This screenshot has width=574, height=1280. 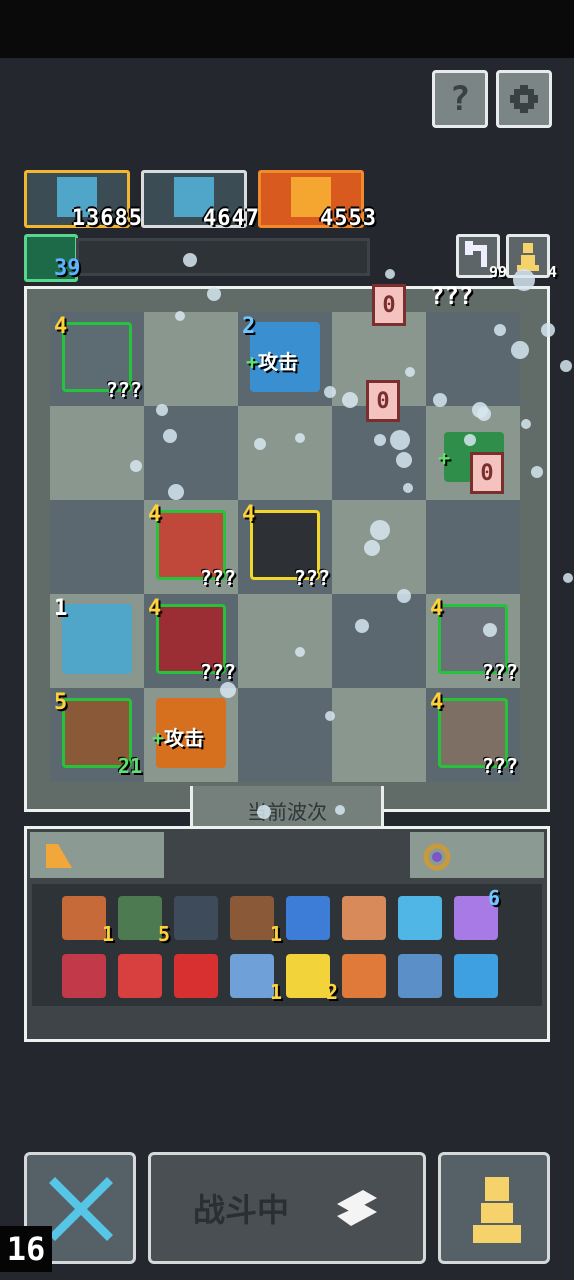 What do you see at coordinates (97, 855) in the screenshot?
I see `inventory-tab-cards` at bounding box center [97, 855].